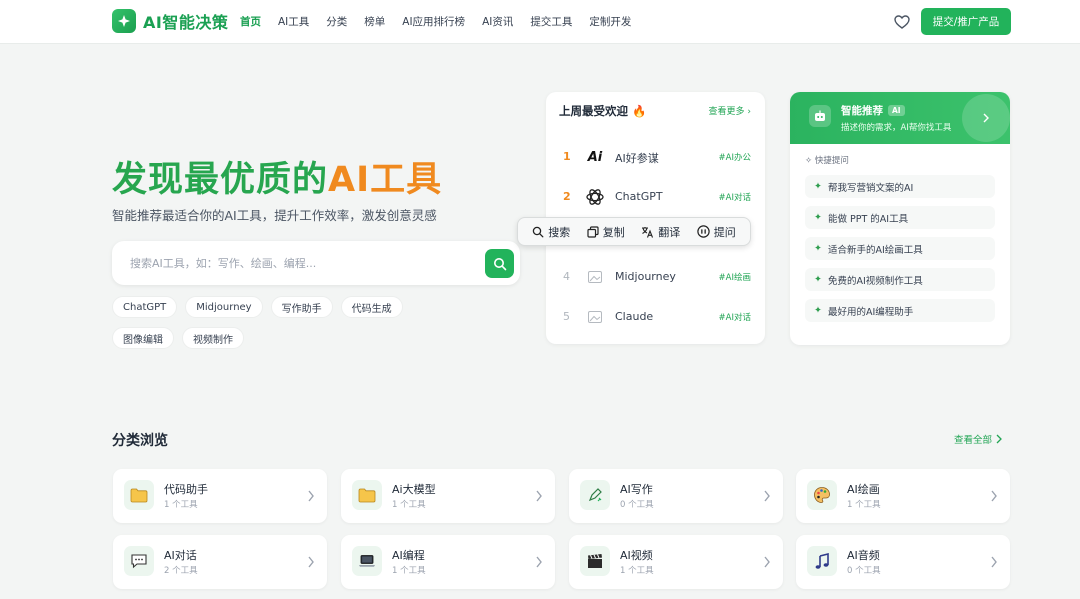  What do you see at coordinates (724, 232) in the screenshot?
I see `toolbar-ask-label: 提问` at bounding box center [724, 232].